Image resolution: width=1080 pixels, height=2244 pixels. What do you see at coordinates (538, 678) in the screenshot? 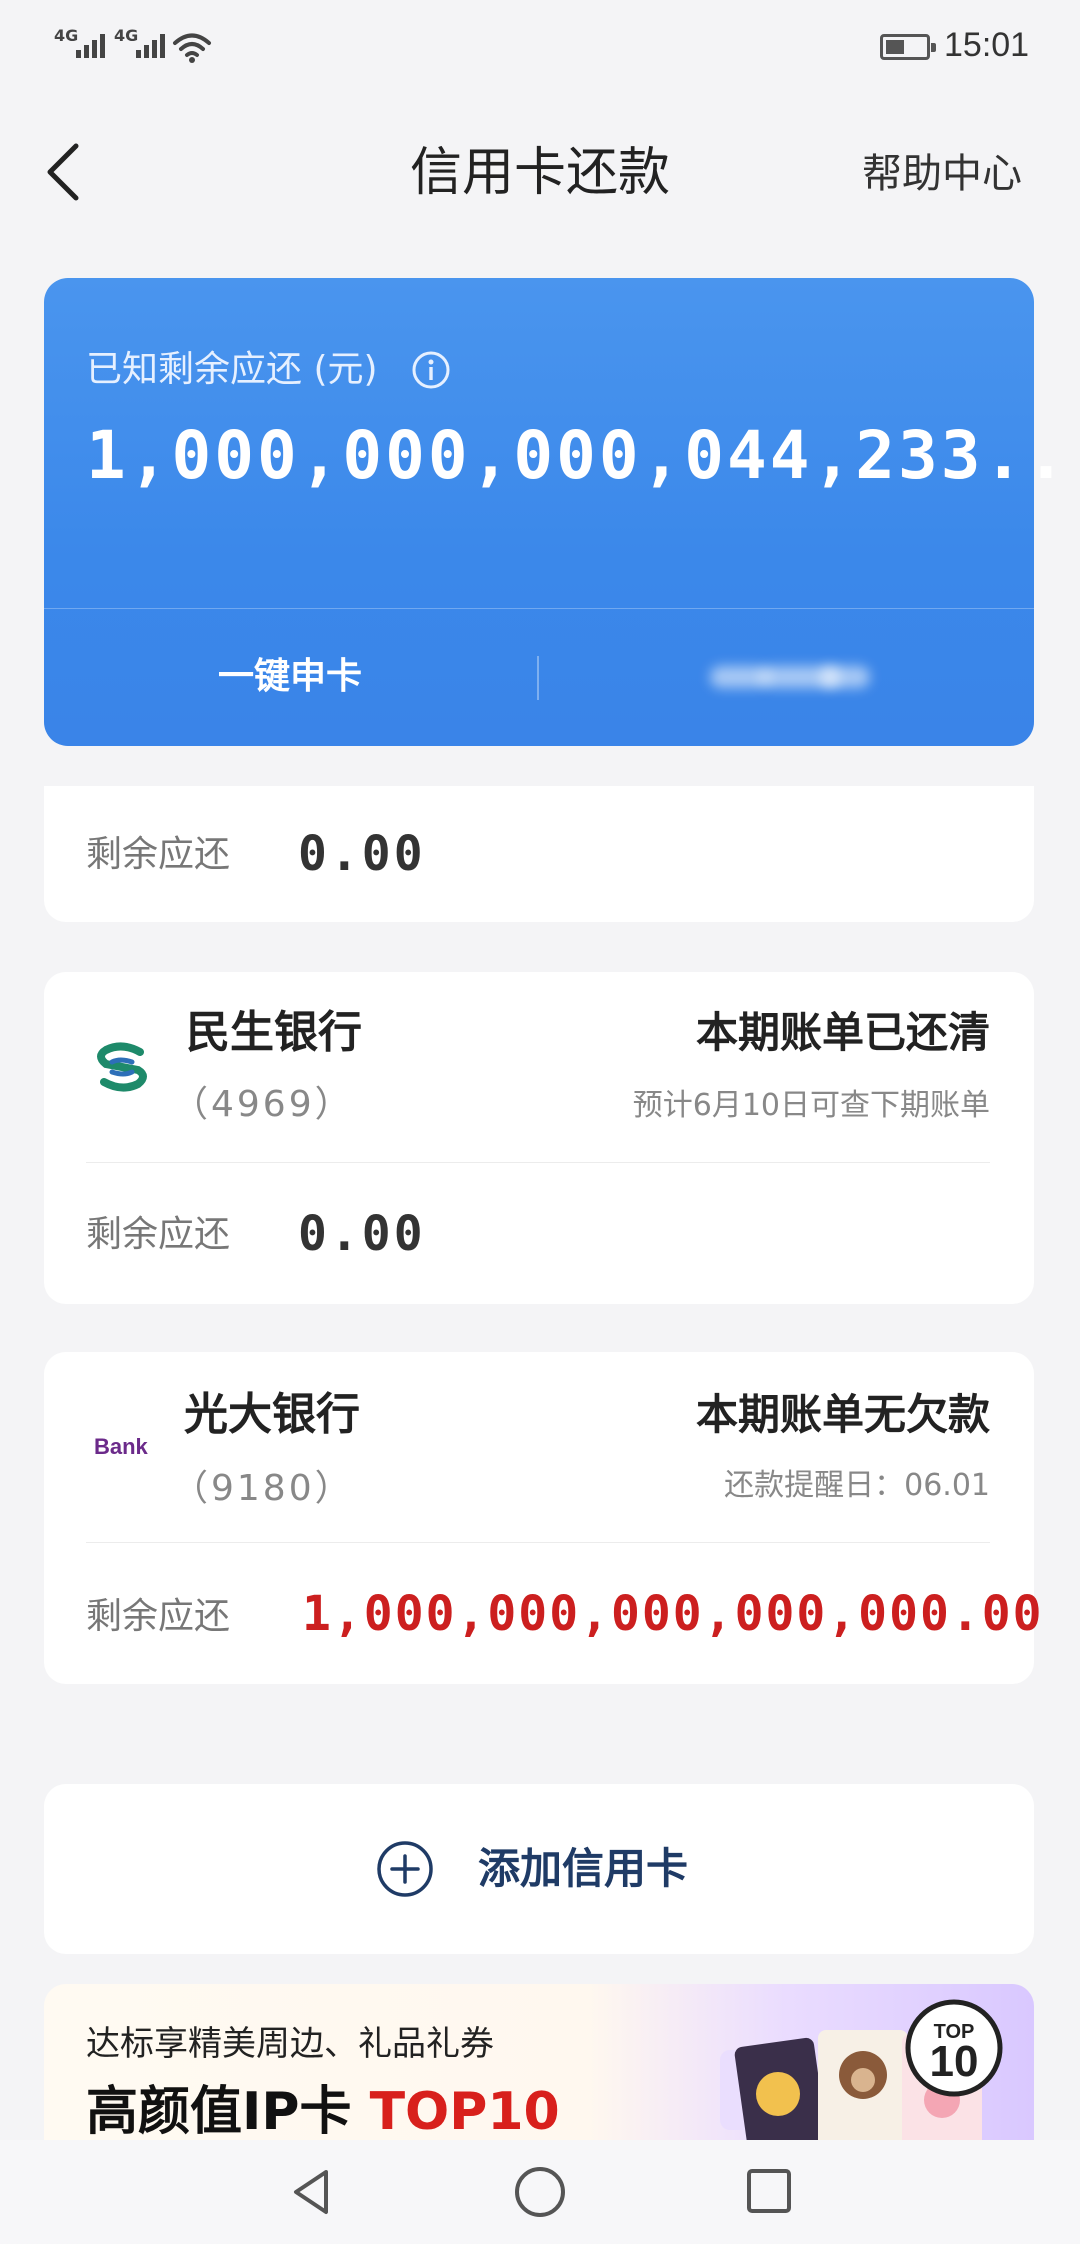
I see `summary-vertical-divider` at bounding box center [538, 678].